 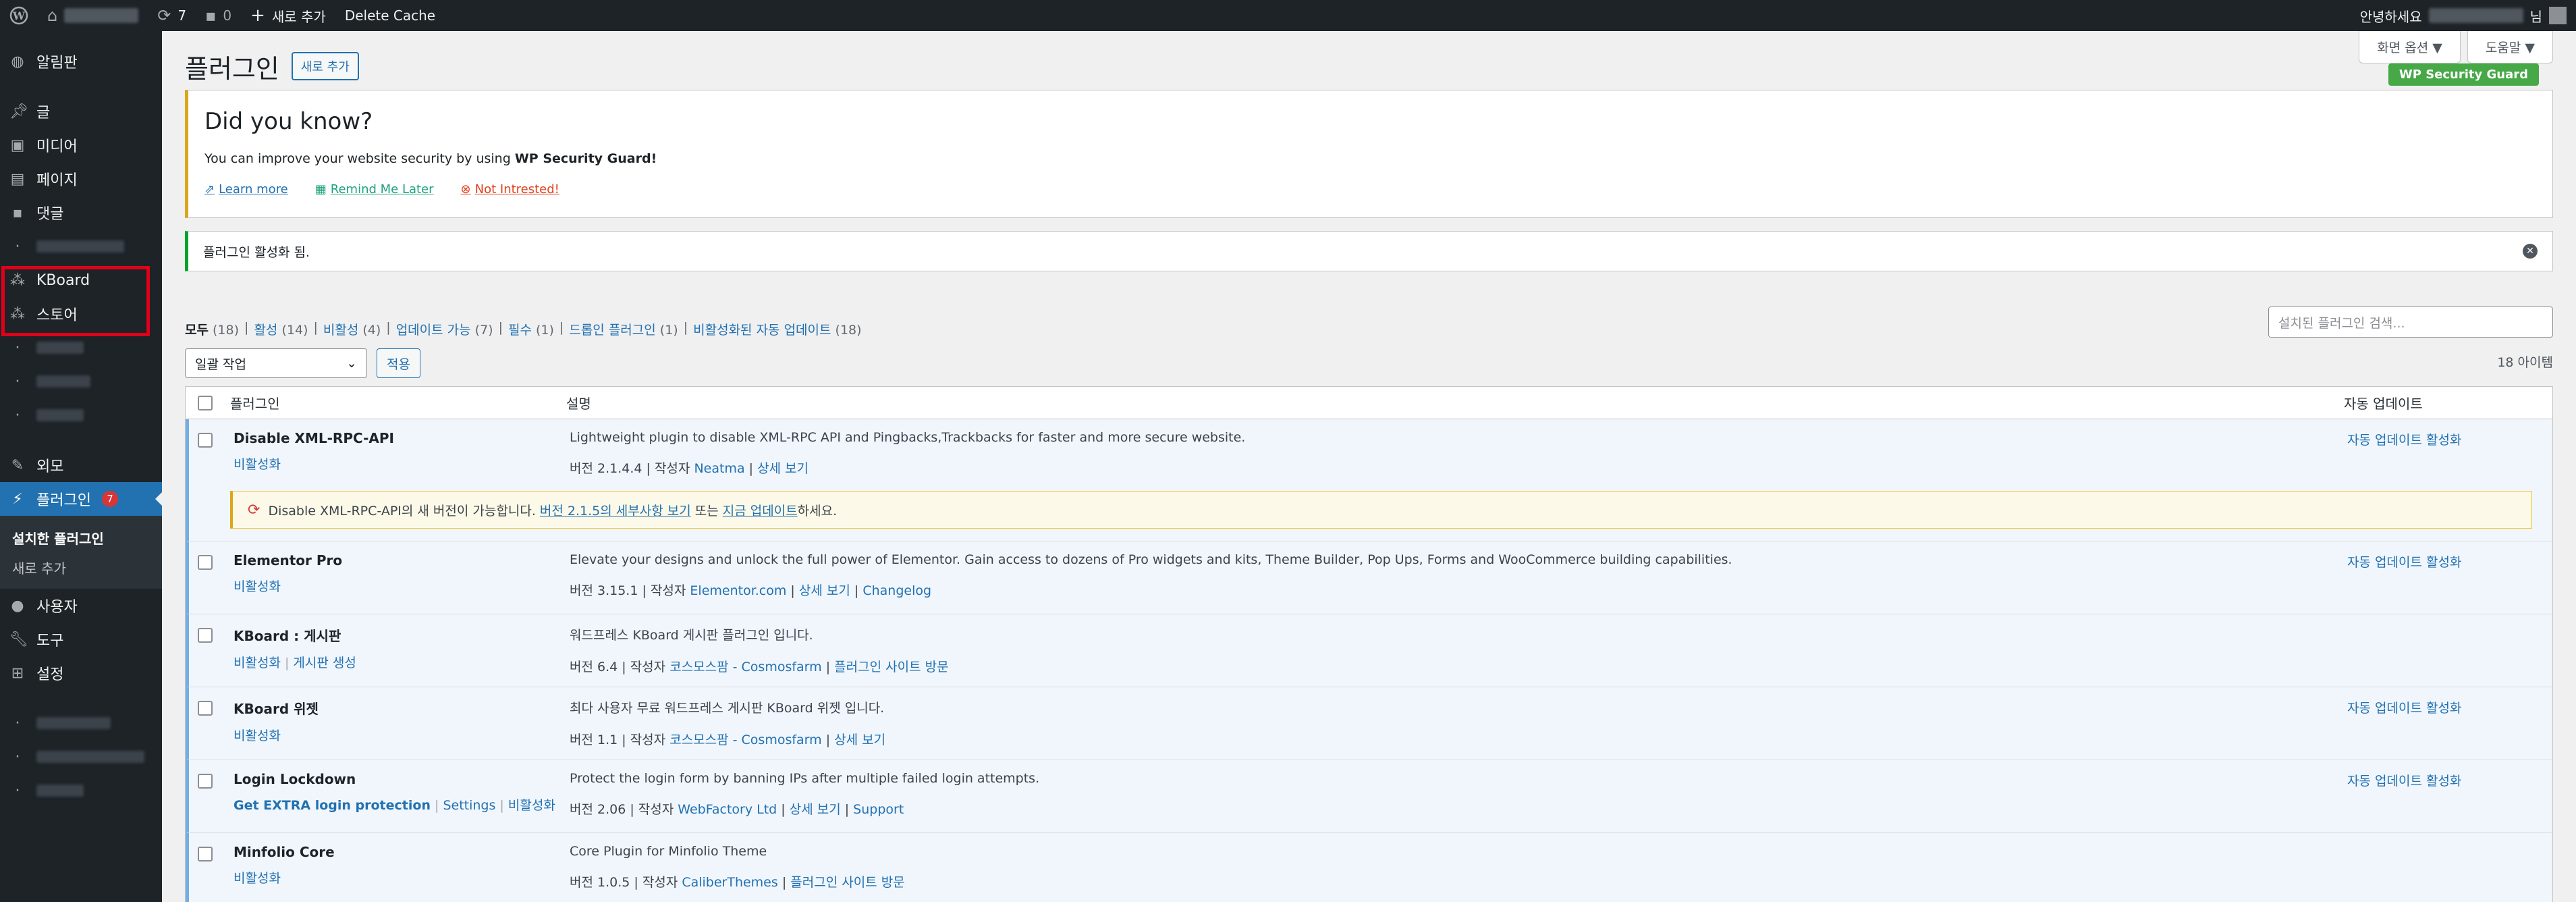 What do you see at coordinates (81, 382) in the screenshot?
I see `menu-redacted-3: ·` at bounding box center [81, 382].